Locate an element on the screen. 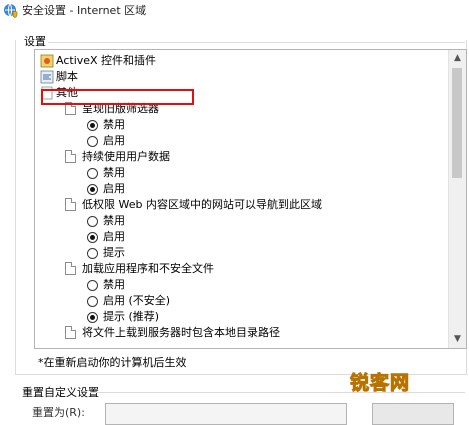 Image resolution: width=469 pixels, height=425 pixels. reset-to-label: 重置为(R): is located at coordinates (58, 412).